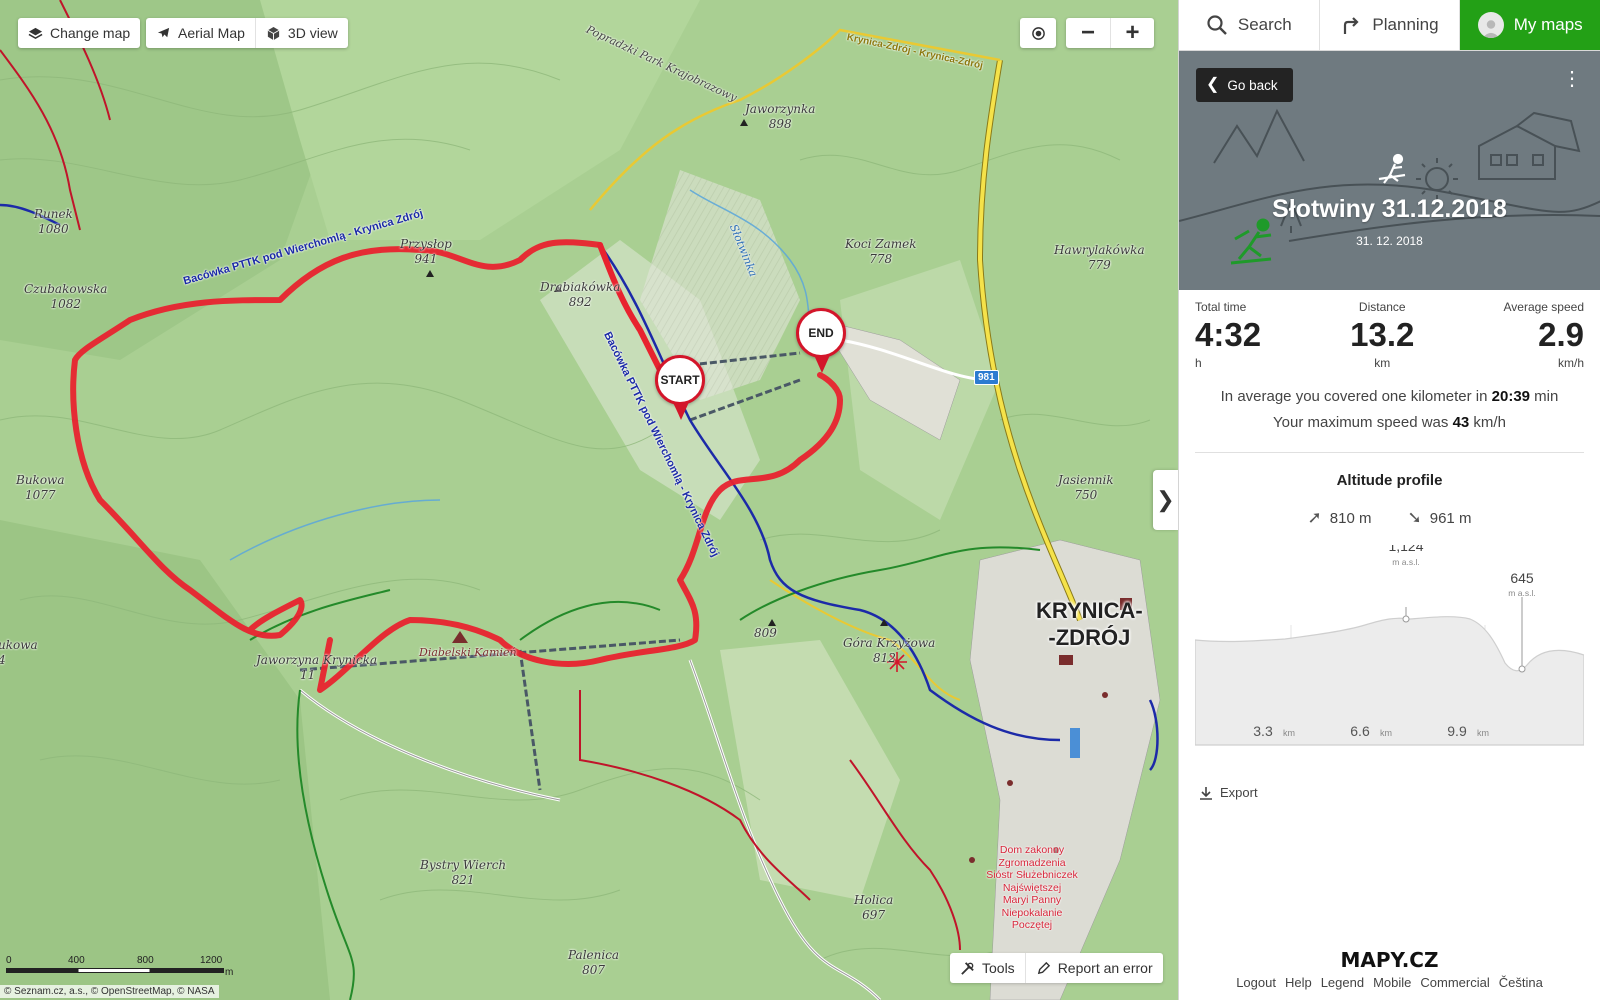 Image resolution: width=1600 pixels, height=1000 pixels. Describe the element at coordinates (1252, 85) in the screenshot. I see `go-back-label: Go back` at that location.